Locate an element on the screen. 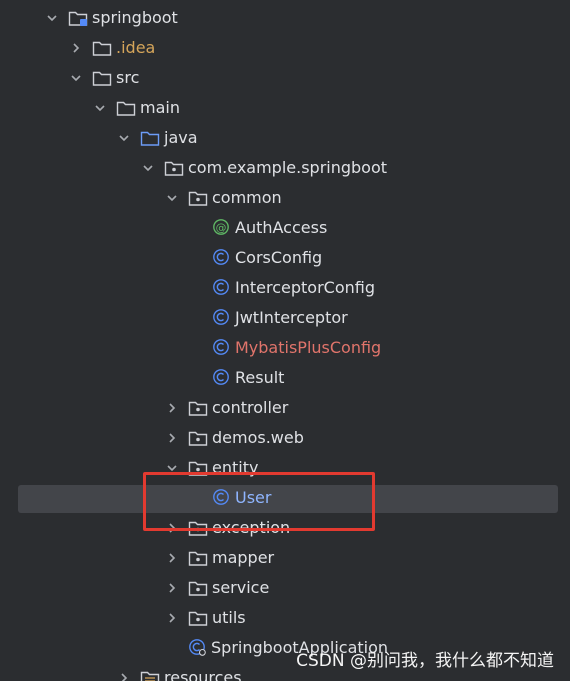  tree-node-result: Result is located at coordinates (285, 378).